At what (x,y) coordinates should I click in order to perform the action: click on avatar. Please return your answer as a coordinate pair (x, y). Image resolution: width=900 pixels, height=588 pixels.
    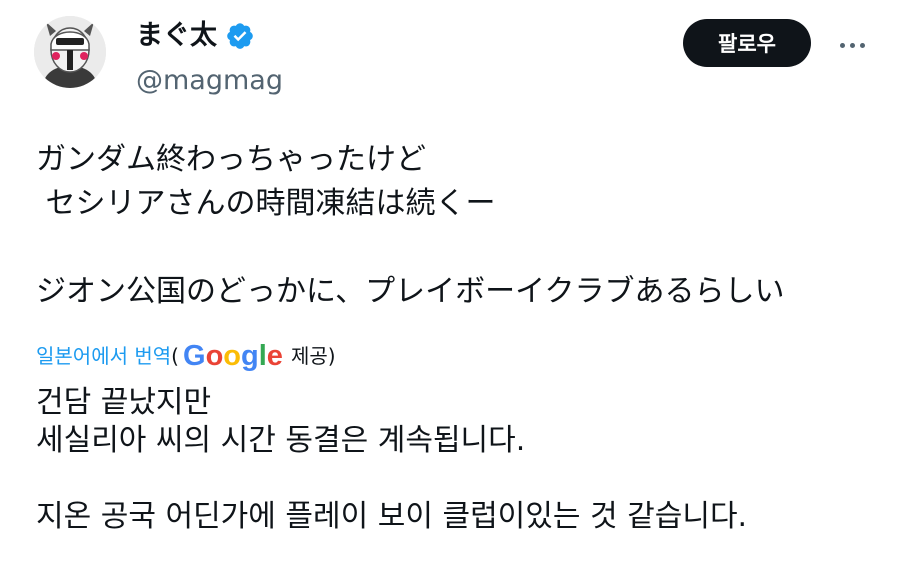
    Looking at the image, I should click on (70, 52).